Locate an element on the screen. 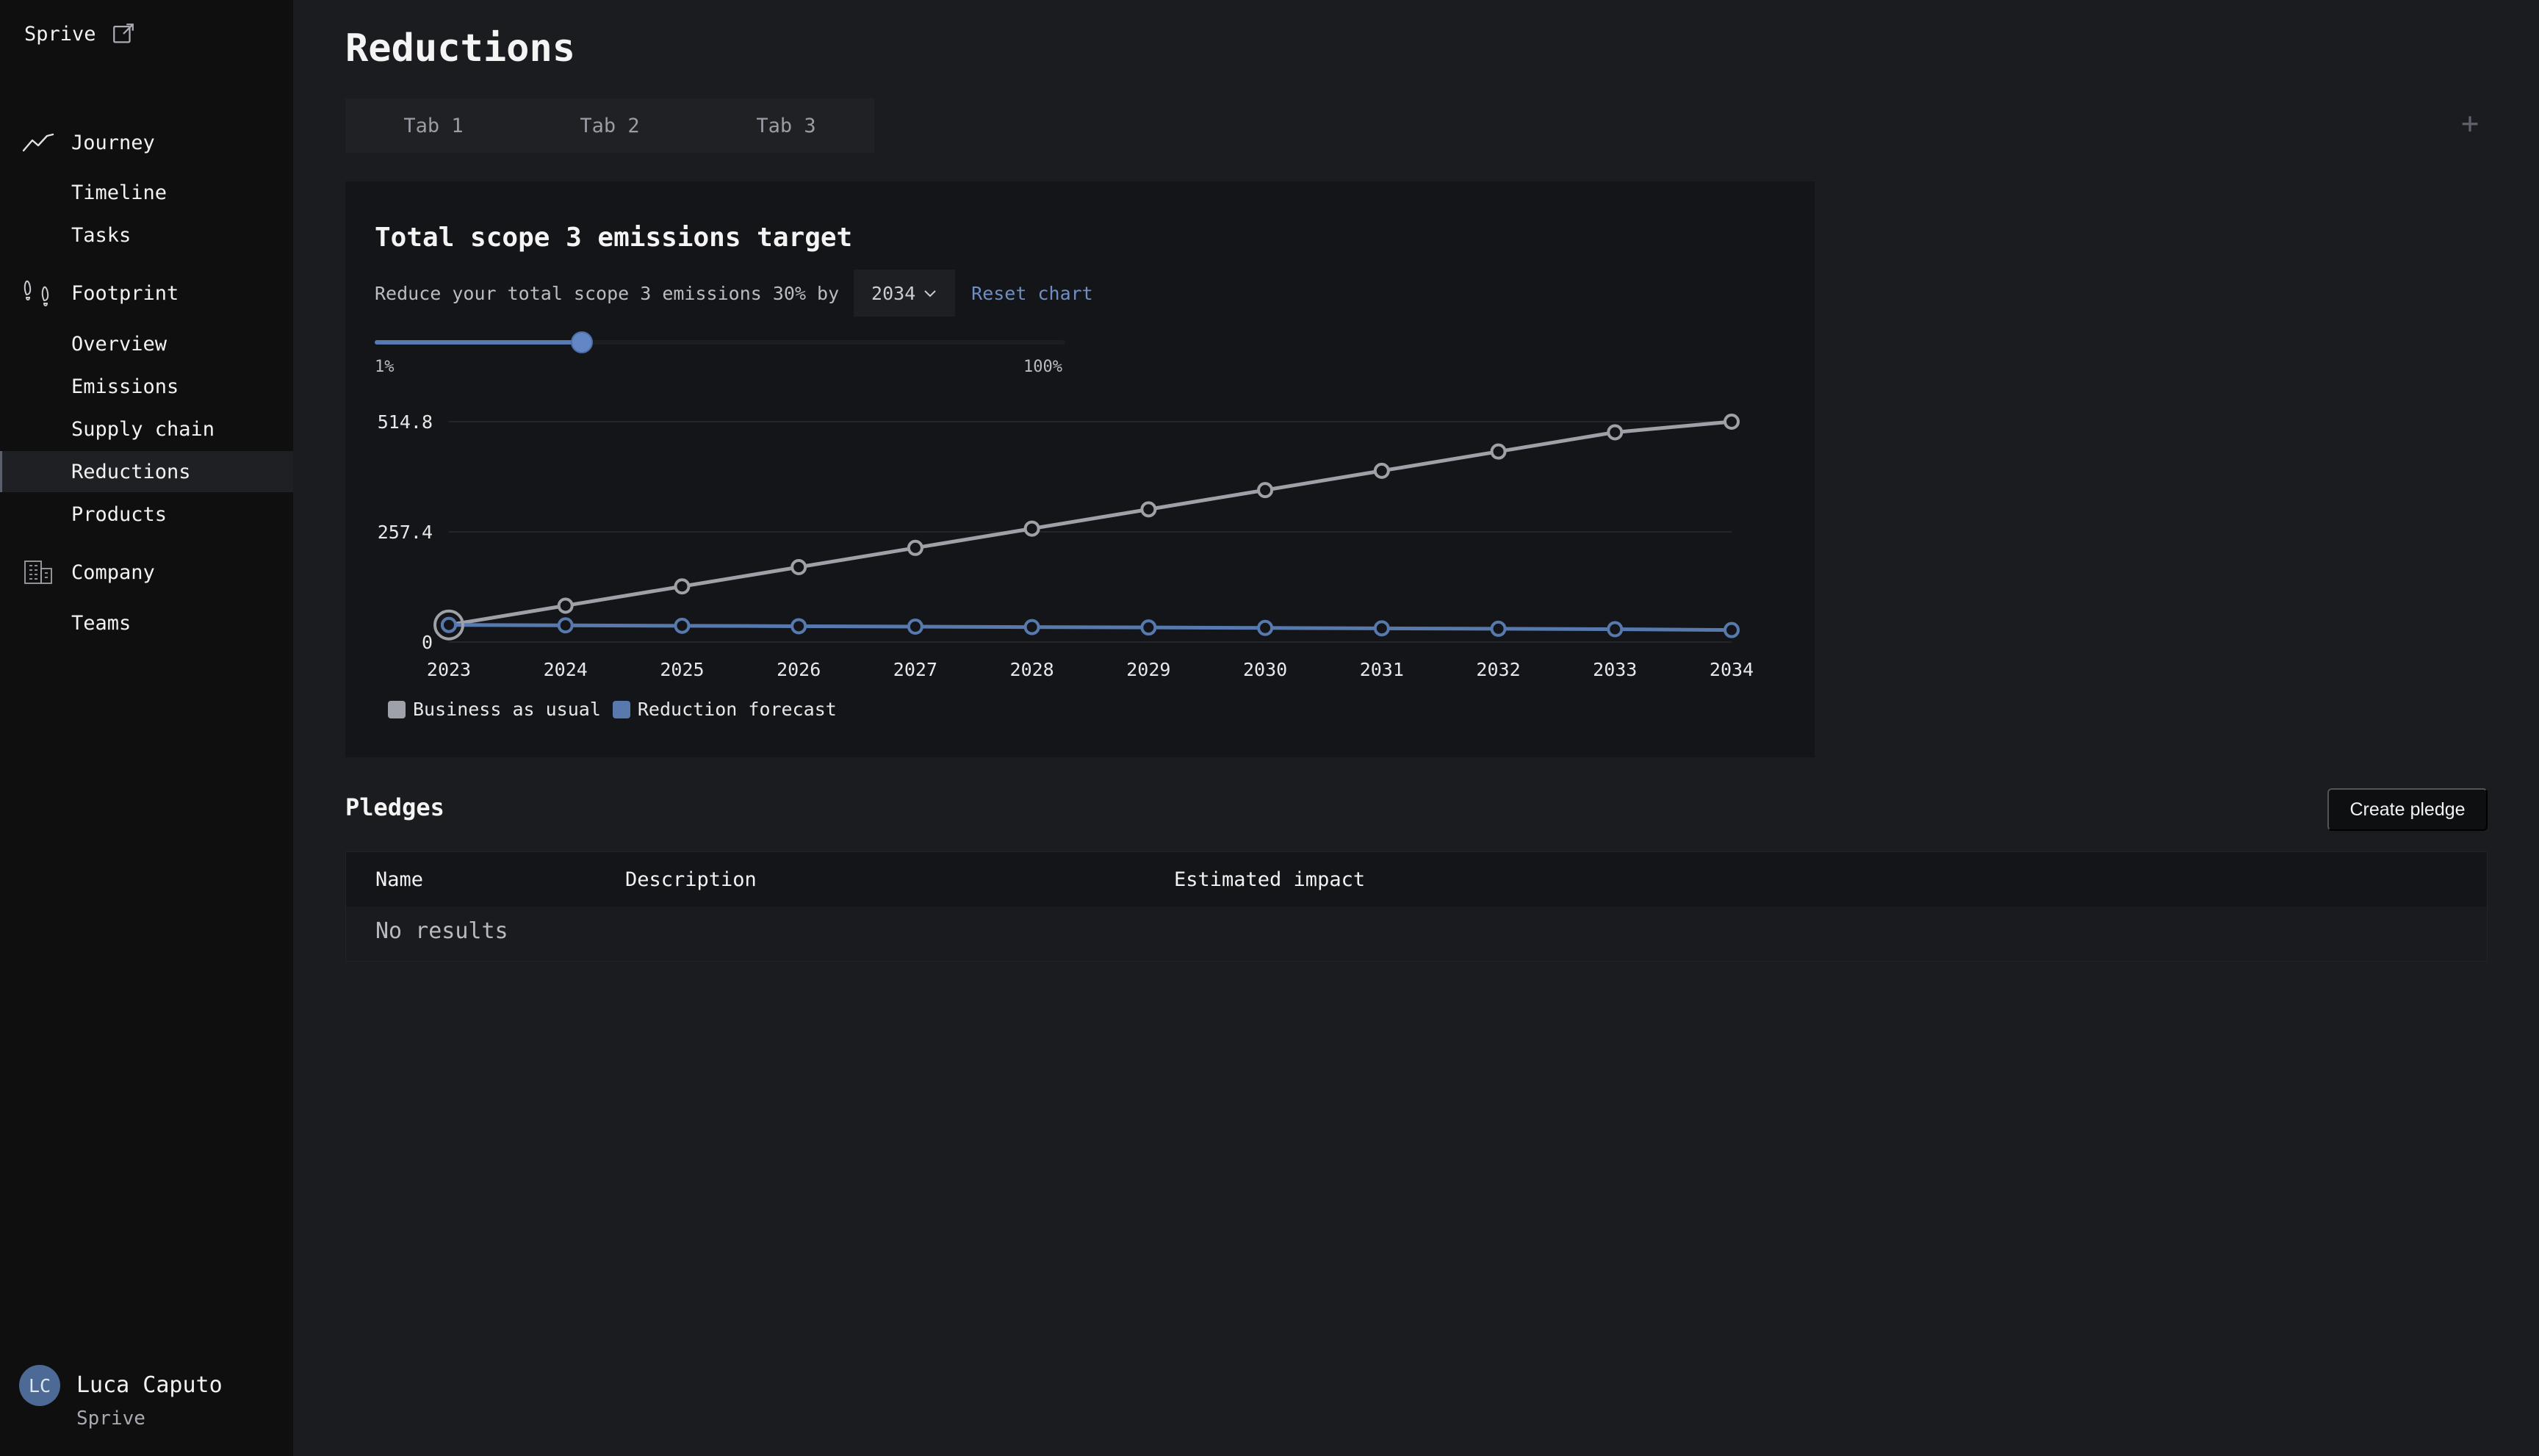  tab-bar: Tab 1 Tab 2 Tab 3 is located at coordinates (609, 126).